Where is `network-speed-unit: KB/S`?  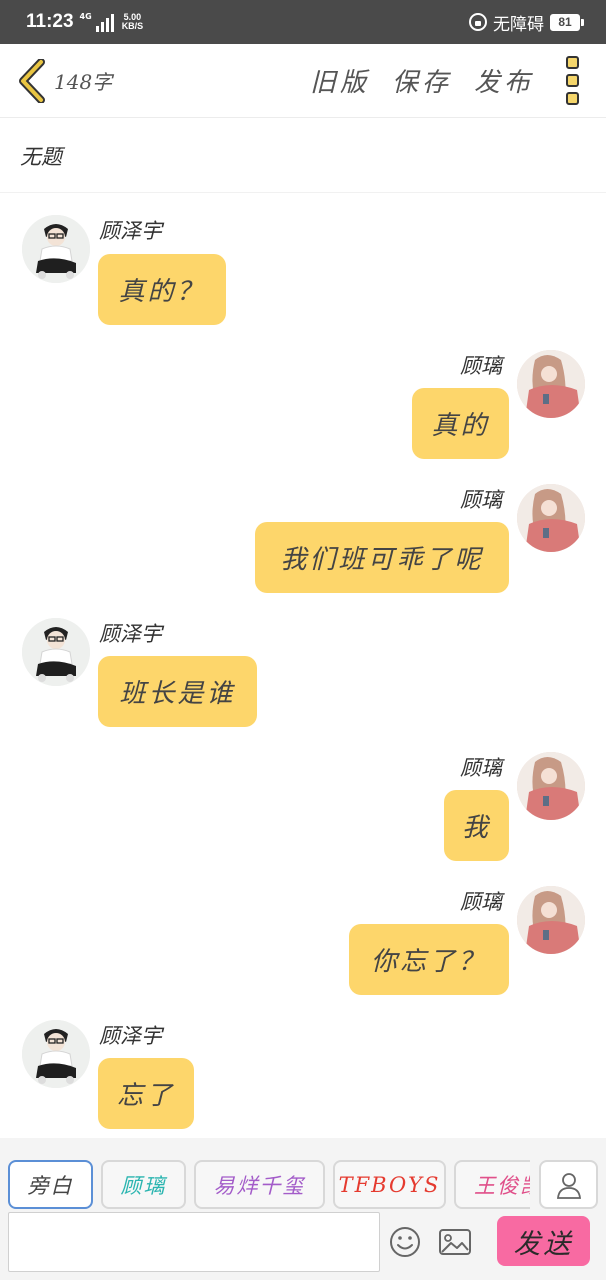
network-speed-unit: KB/S is located at coordinates (132, 26).